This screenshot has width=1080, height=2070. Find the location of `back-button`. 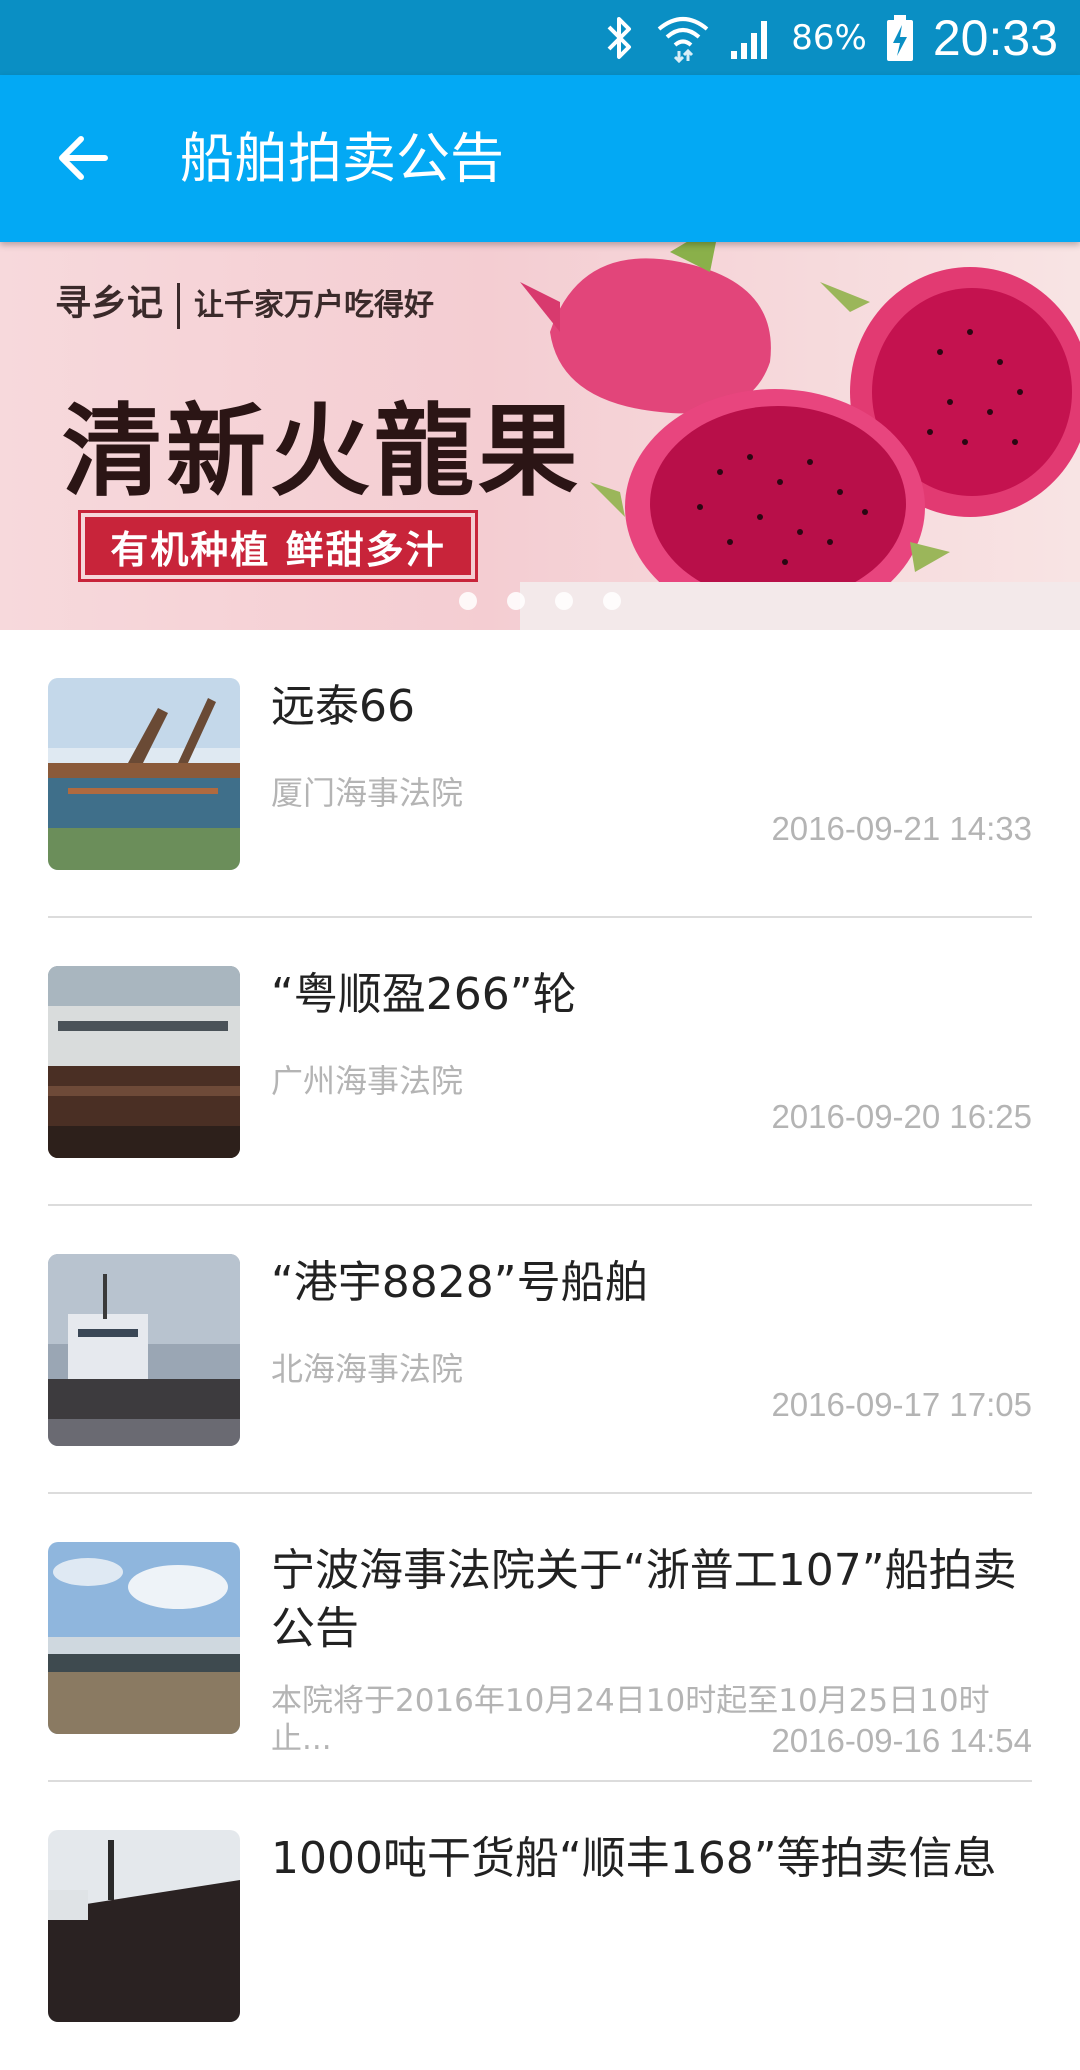

back-button is located at coordinates (83, 158).